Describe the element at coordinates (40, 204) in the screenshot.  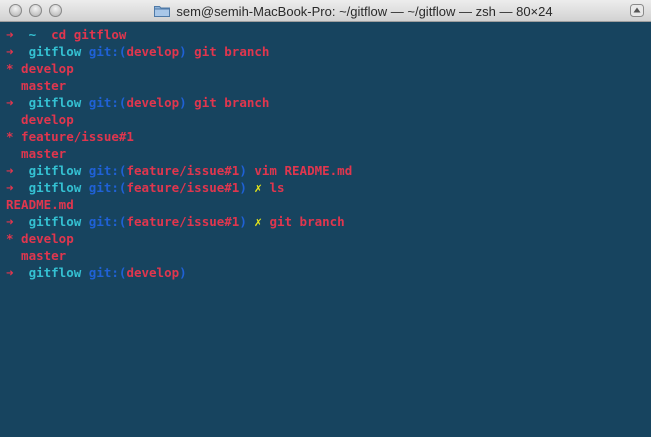
I see `terminal-text-segment: README.md` at that location.